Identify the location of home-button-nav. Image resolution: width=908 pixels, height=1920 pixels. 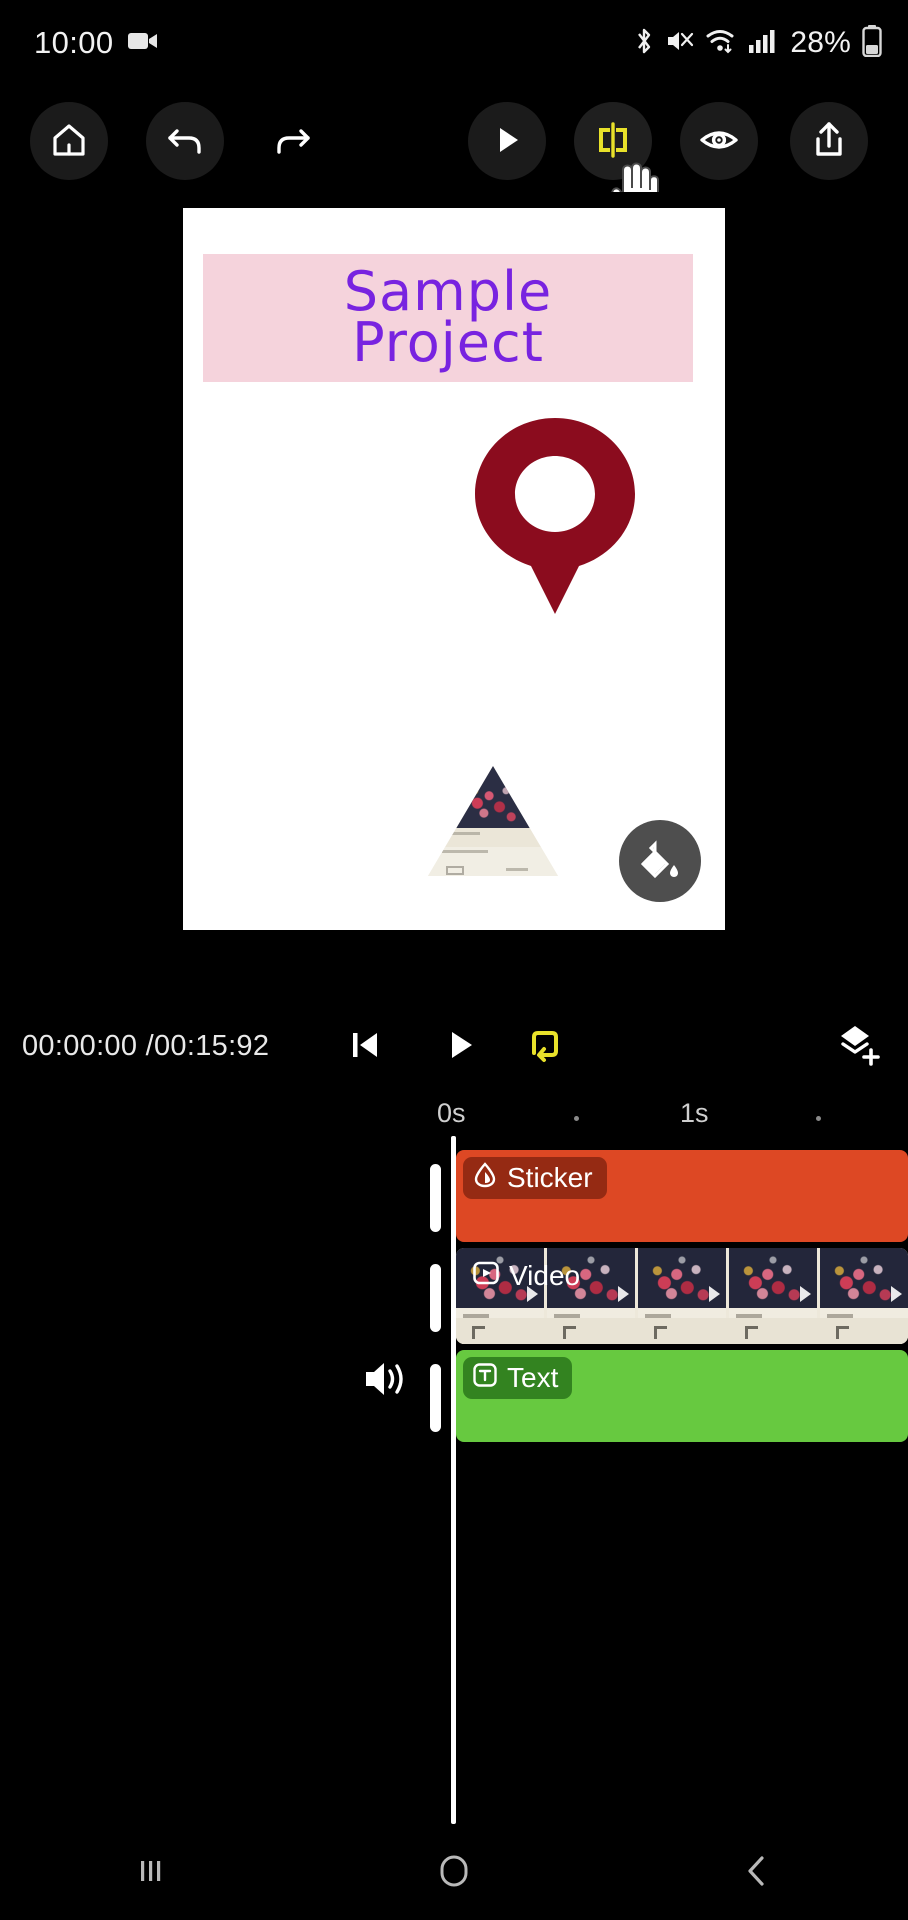
(454, 1872).